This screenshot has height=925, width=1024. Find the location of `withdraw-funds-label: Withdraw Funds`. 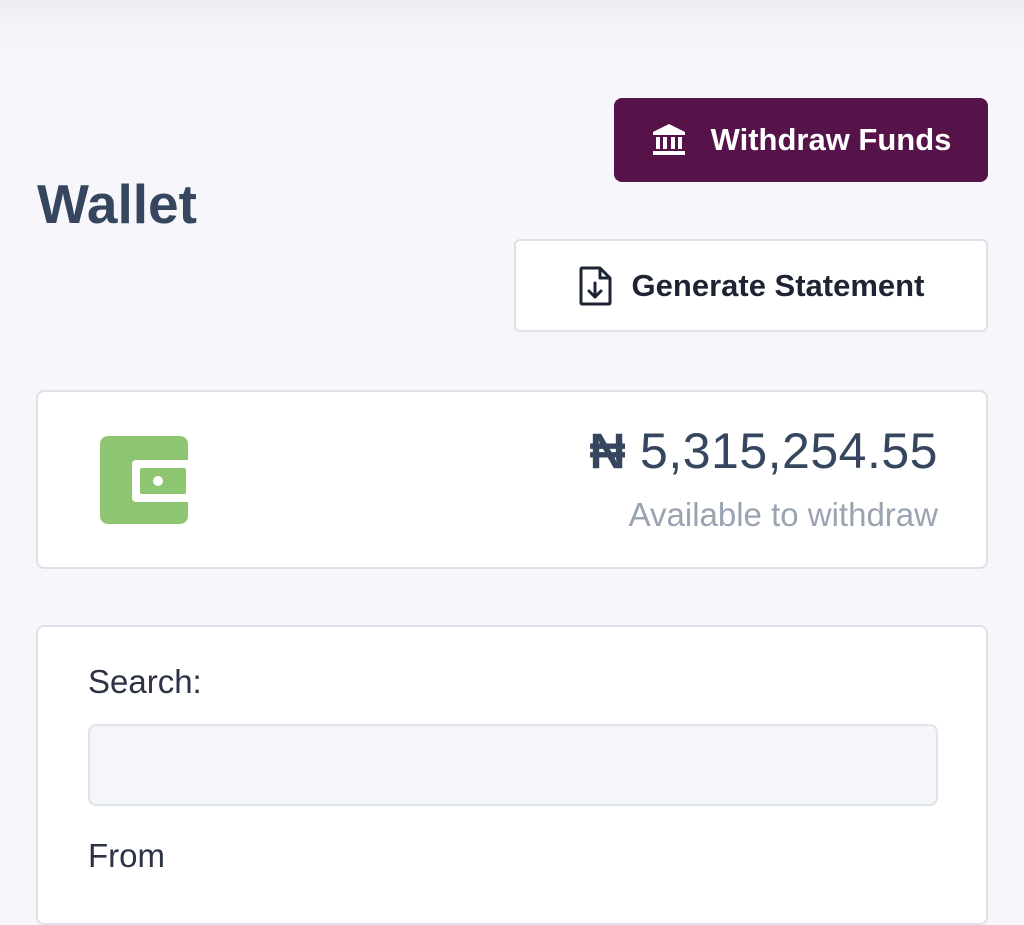

withdraw-funds-label: Withdraw Funds is located at coordinates (831, 139).